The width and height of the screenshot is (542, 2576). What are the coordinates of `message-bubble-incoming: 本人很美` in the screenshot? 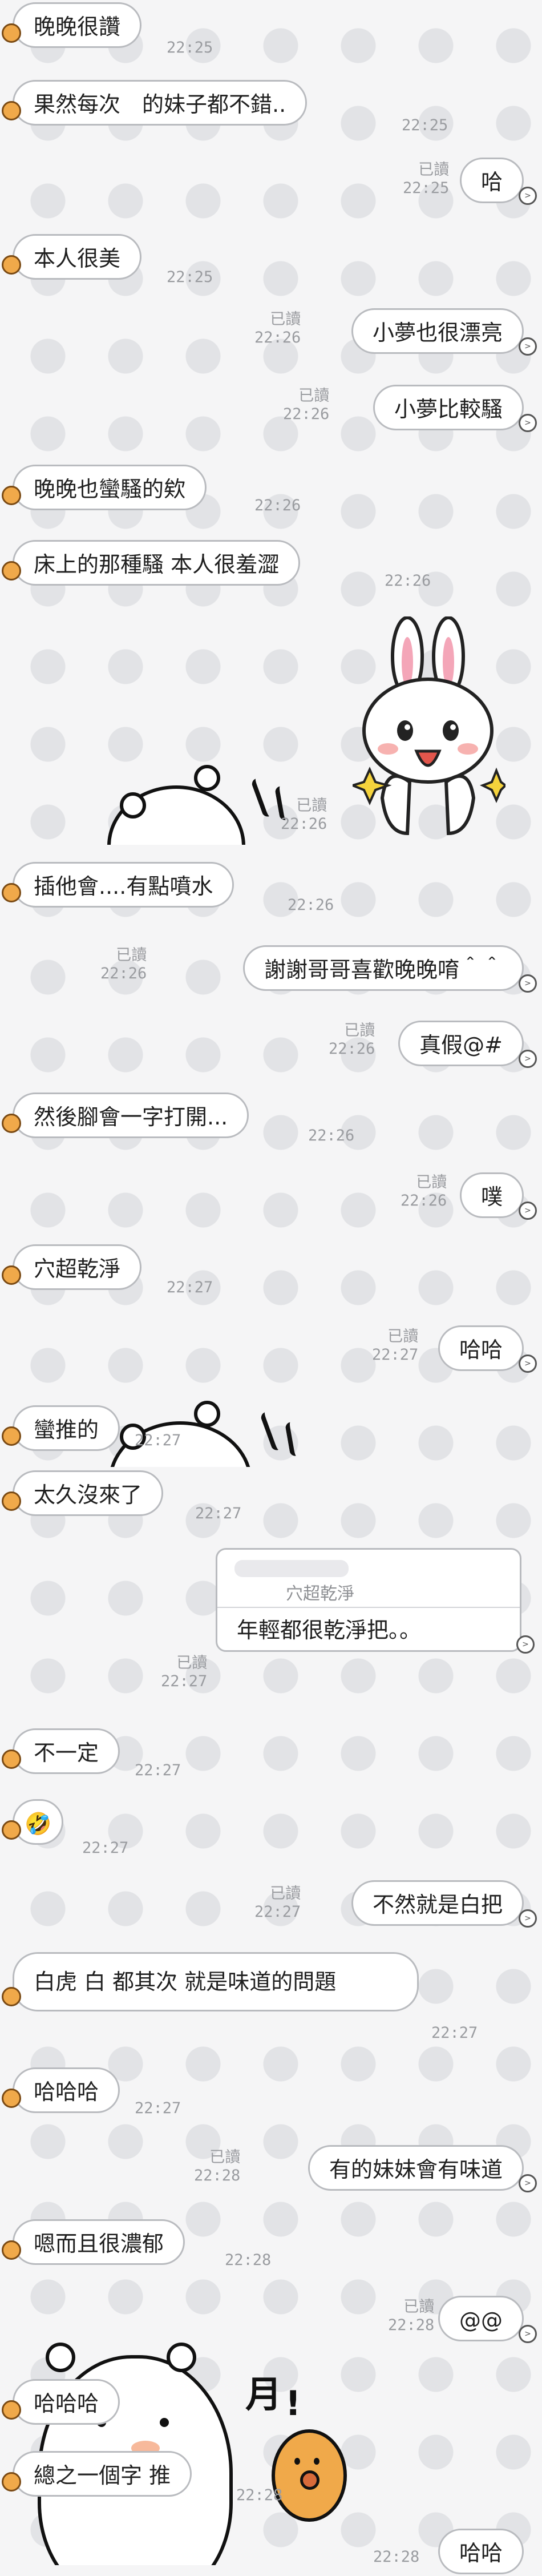 It's located at (72, 257).